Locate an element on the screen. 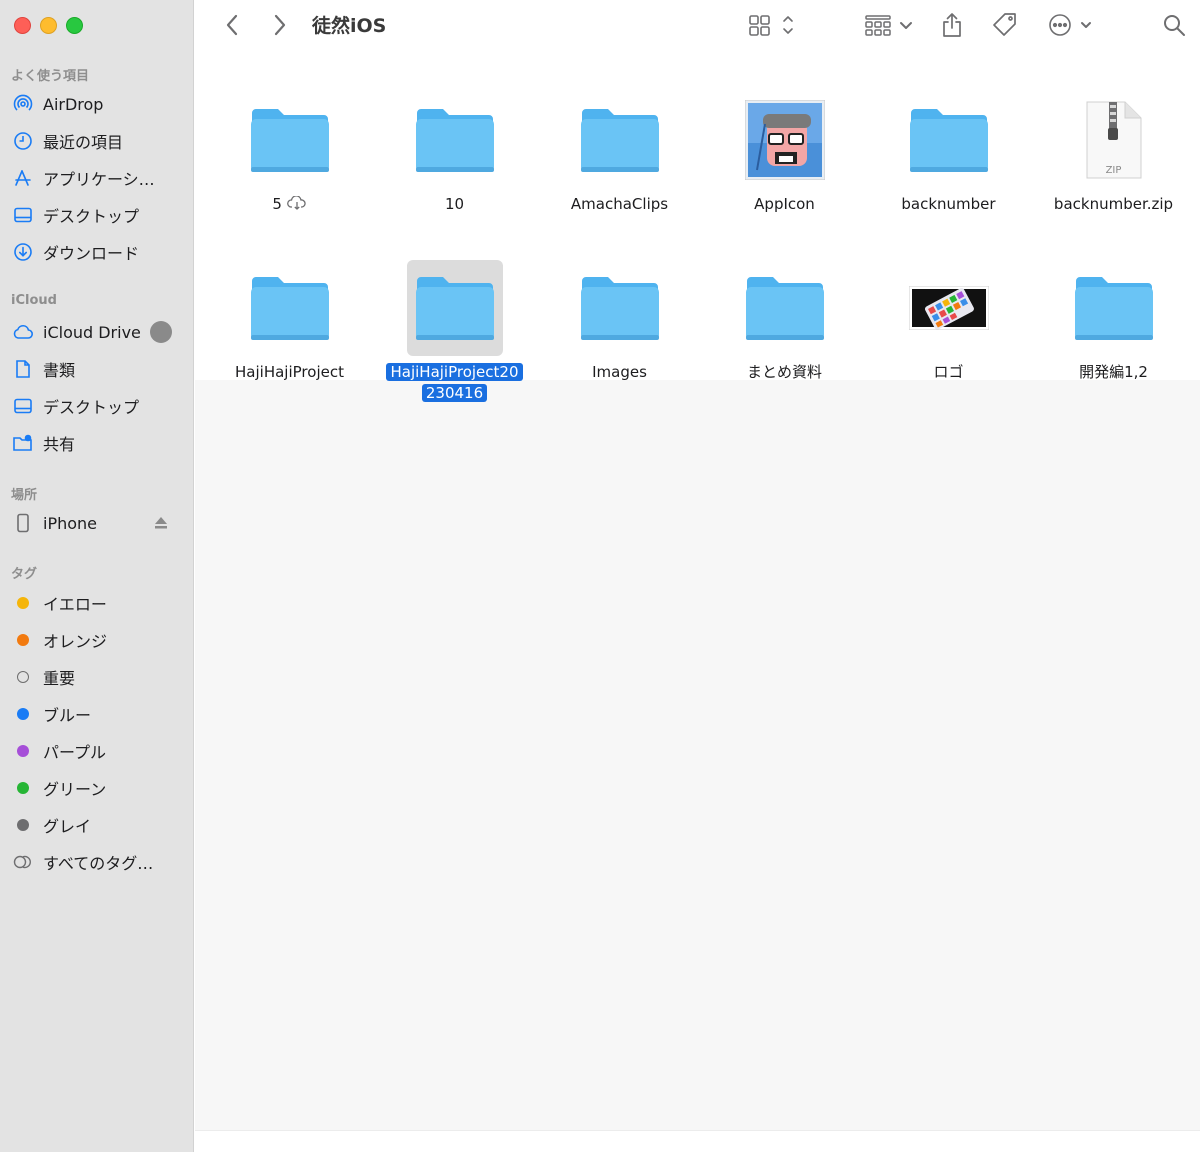 Image resolution: width=1200 pixels, height=1152 pixels. icloud-icon is located at coordinates (23, 332).